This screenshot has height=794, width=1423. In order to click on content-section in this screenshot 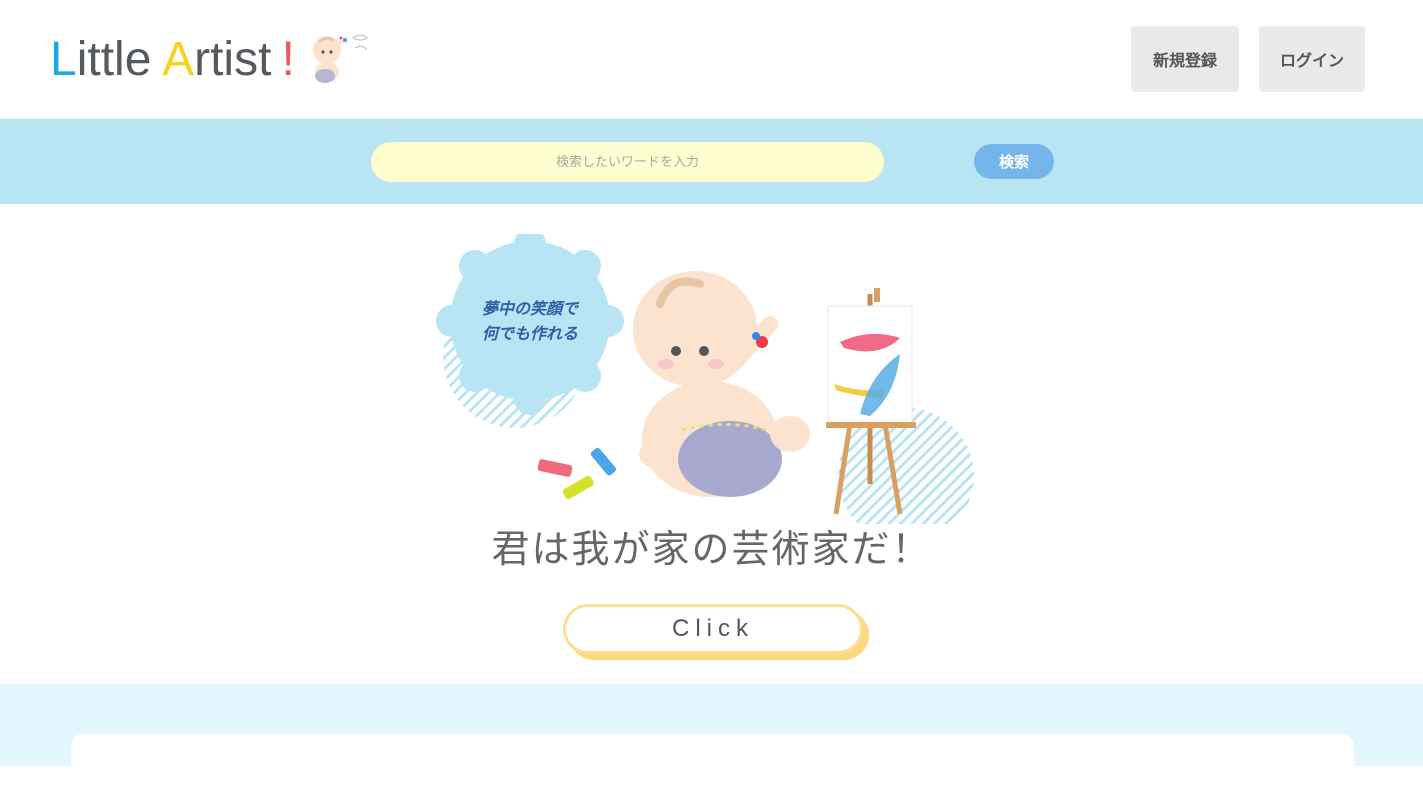, I will do `click(711, 739)`.